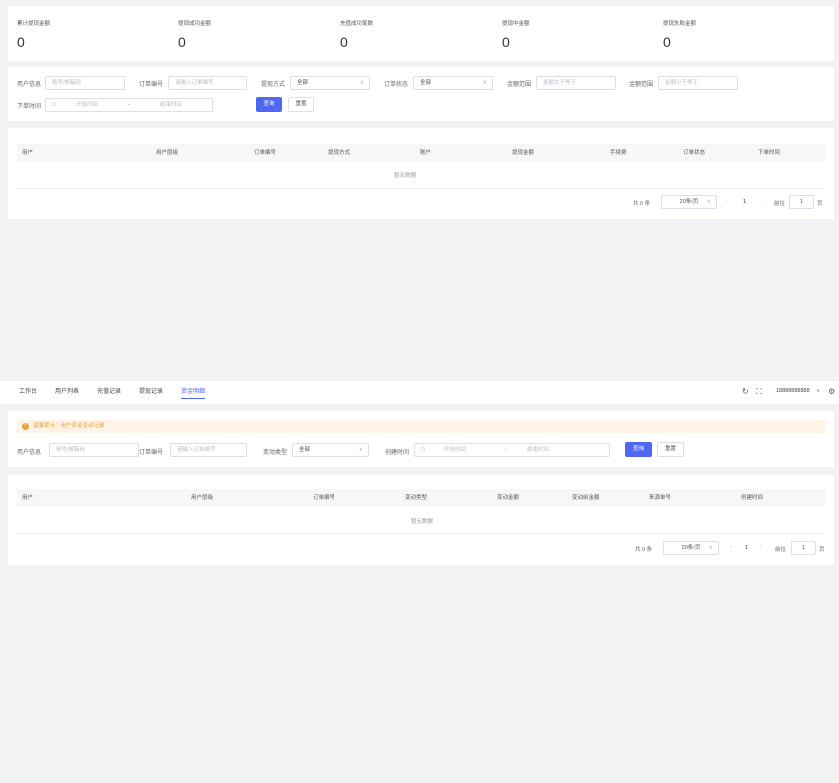 The image size is (839, 783). I want to click on withdraw-method-label: 提现方式, so click(273, 85).